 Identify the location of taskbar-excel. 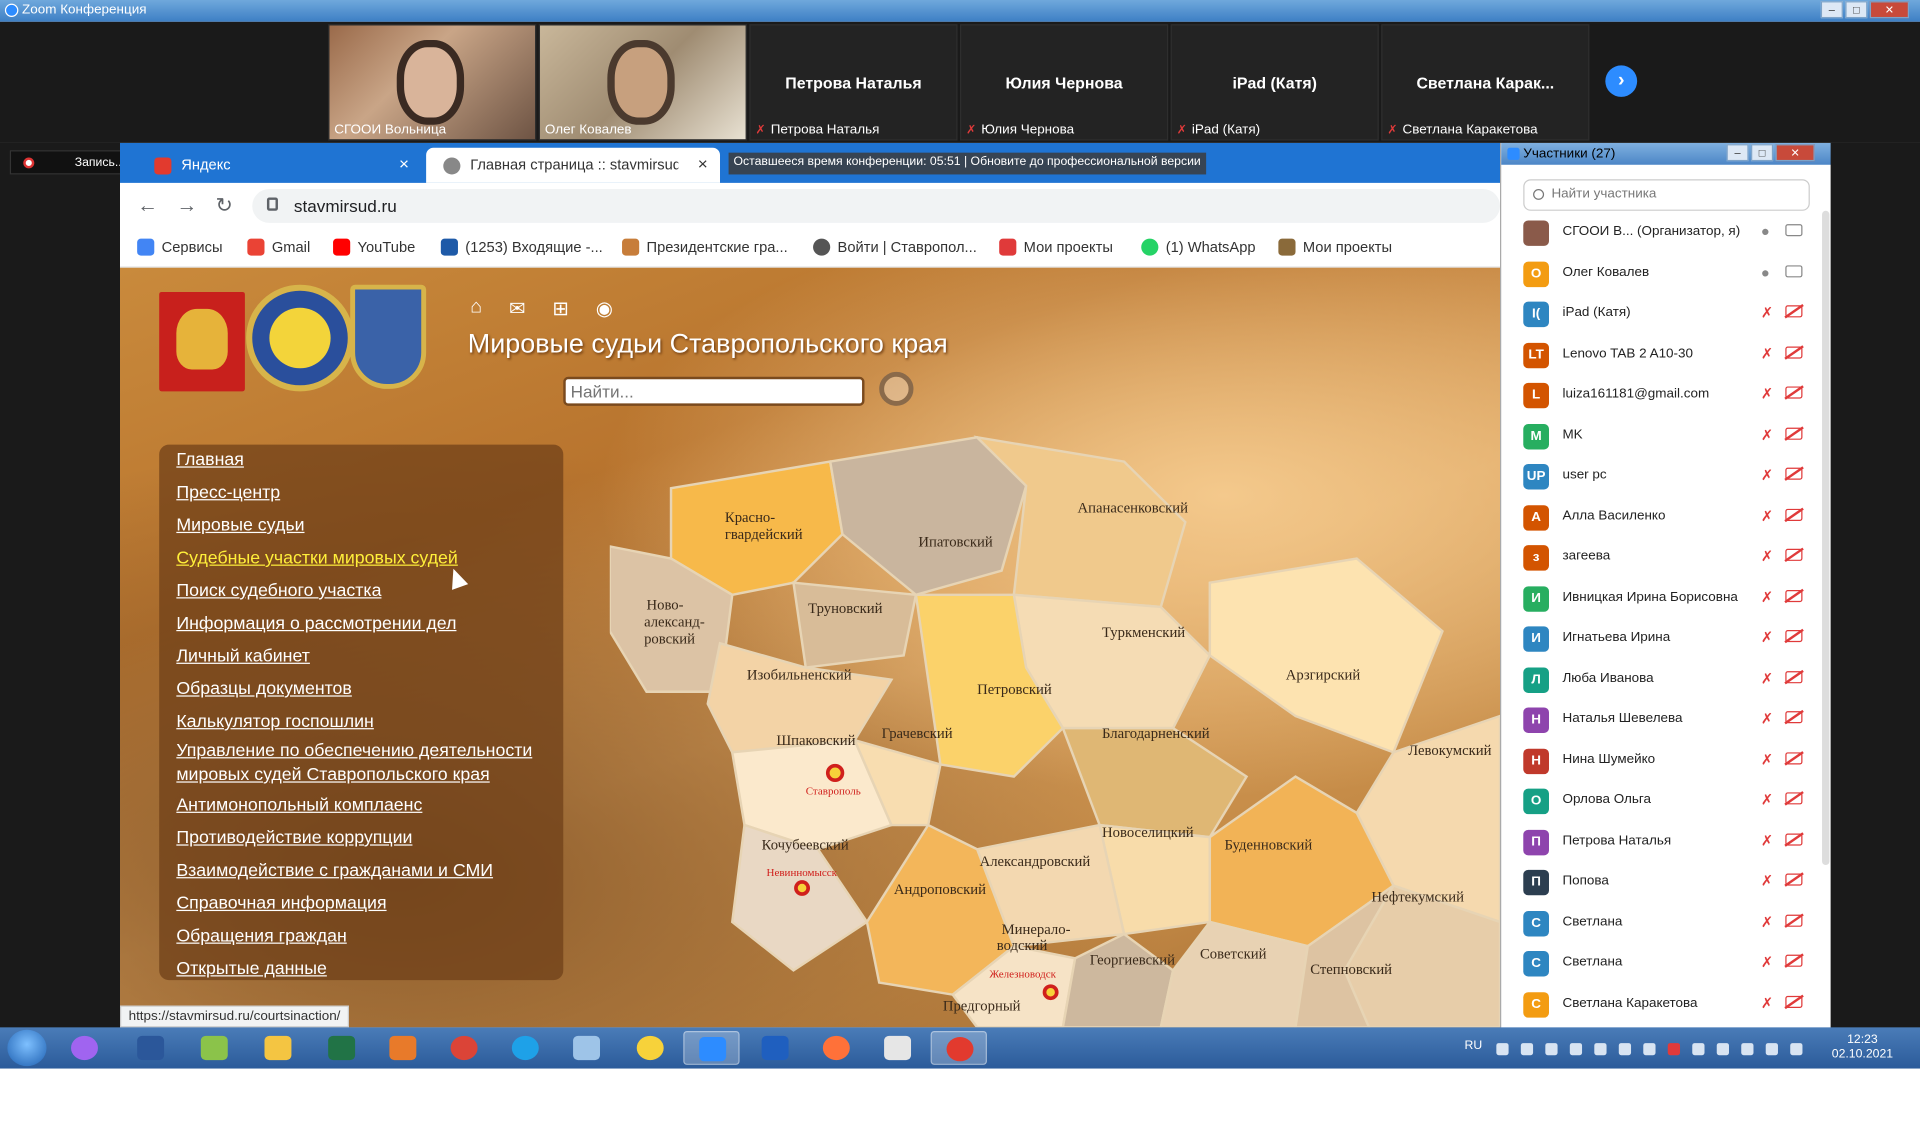
(341, 1048).